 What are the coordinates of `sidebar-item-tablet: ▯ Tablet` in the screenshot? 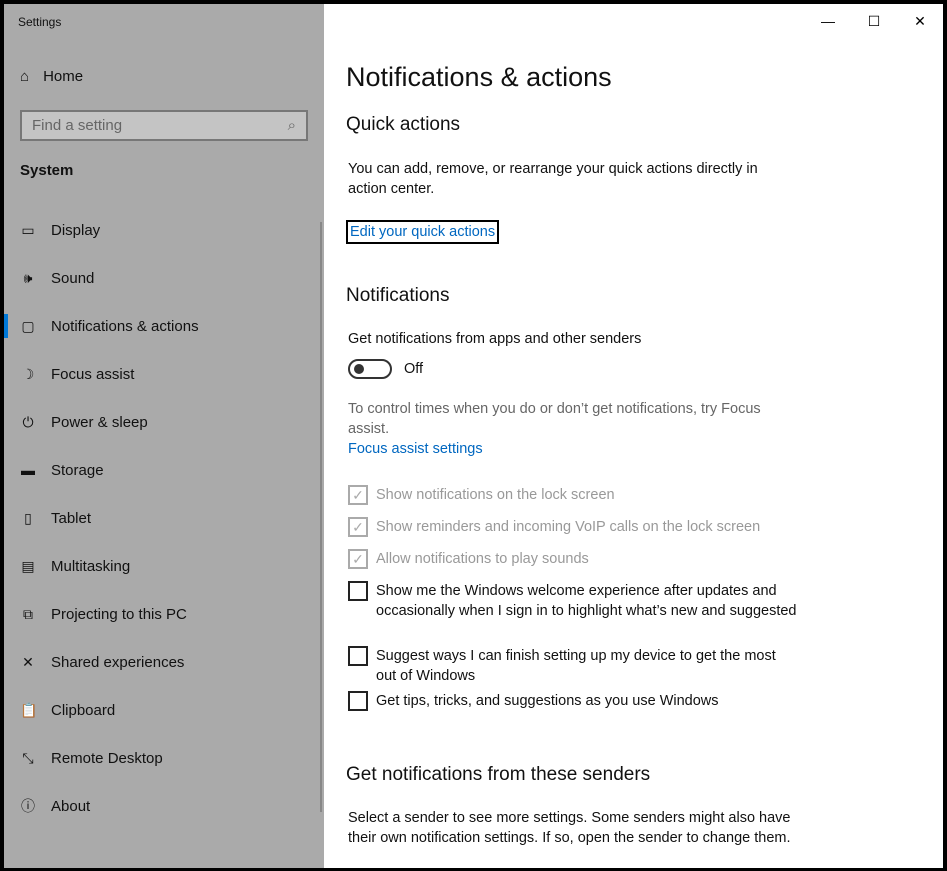 It's located at (164, 518).